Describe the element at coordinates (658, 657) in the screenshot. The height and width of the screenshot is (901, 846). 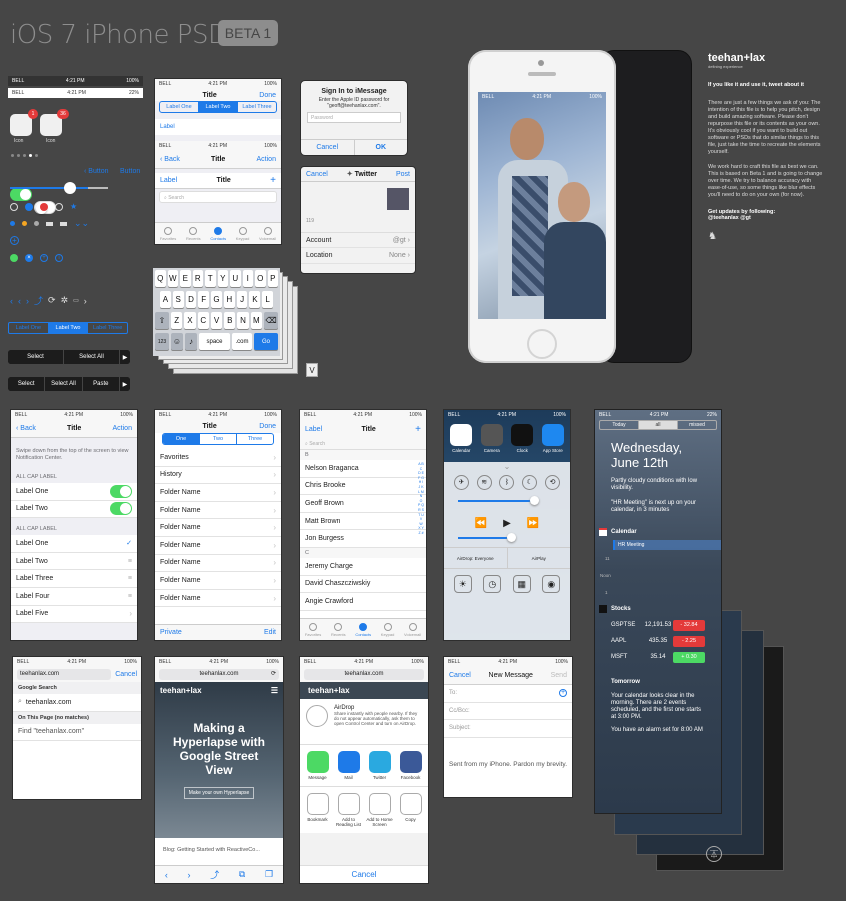
I see `stock-row: MSFT 35.14 + 0.30` at that location.